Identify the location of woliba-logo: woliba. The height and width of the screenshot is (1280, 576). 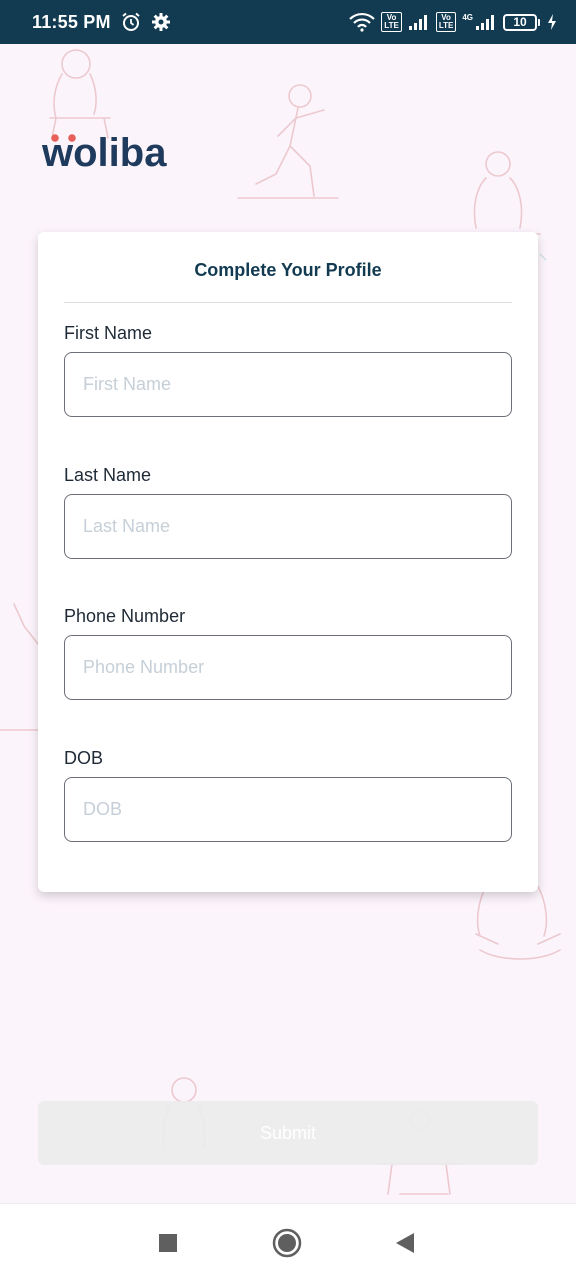
(117, 150).